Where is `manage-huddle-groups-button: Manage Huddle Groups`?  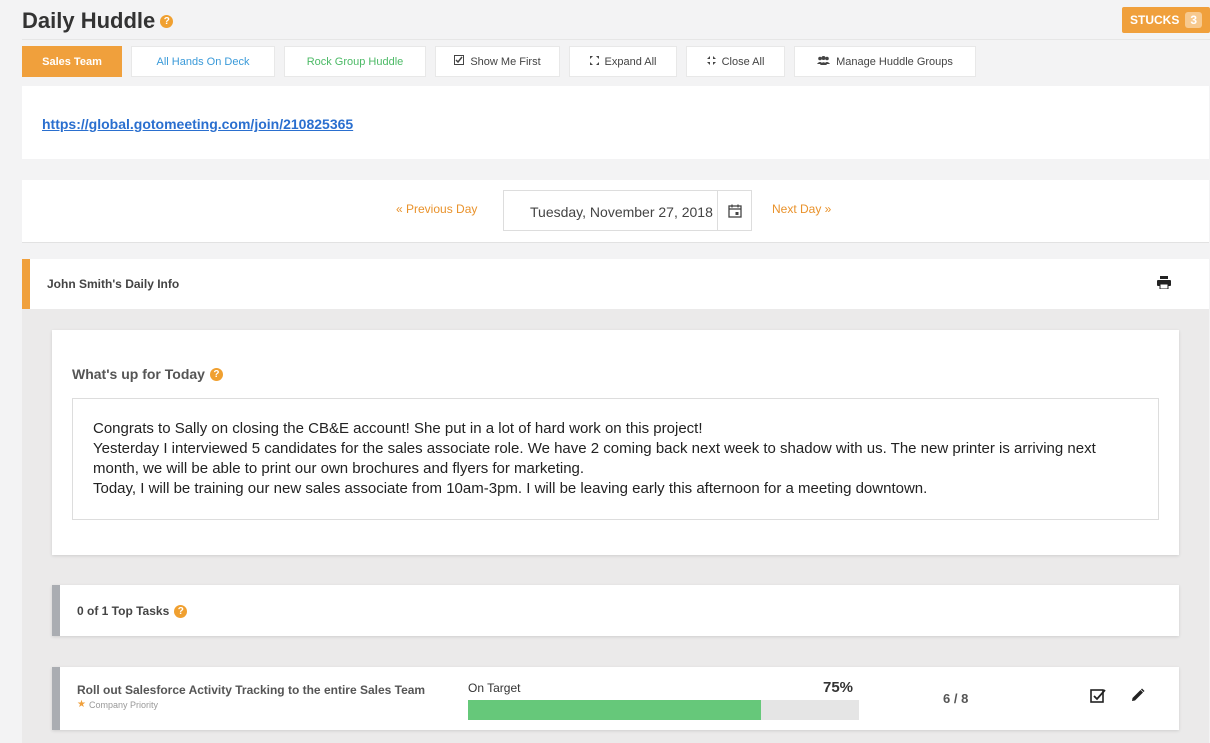 manage-huddle-groups-button: Manage Huddle Groups is located at coordinates (885, 61).